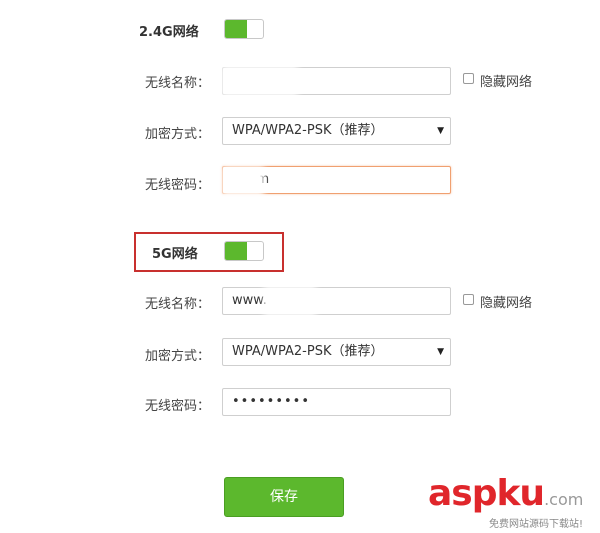 This screenshot has width=600, height=533. I want to click on wifi-24g-title: 2.4G网络, so click(169, 32).